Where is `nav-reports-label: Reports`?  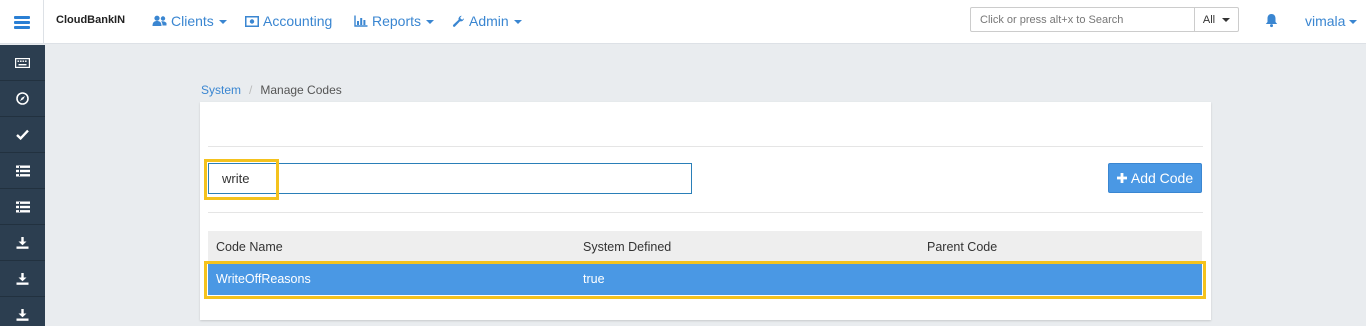 nav-reports-label: Reports is located at coordinates (397, 21).